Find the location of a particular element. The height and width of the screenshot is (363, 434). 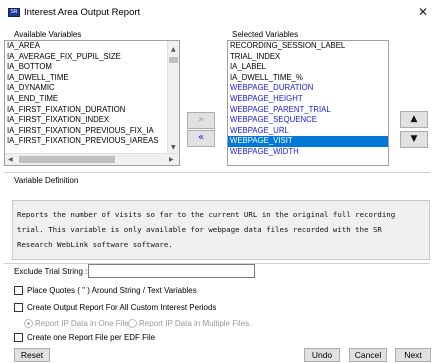

selected-variables-label: Selected Variables is located at coordinates (265, 34).